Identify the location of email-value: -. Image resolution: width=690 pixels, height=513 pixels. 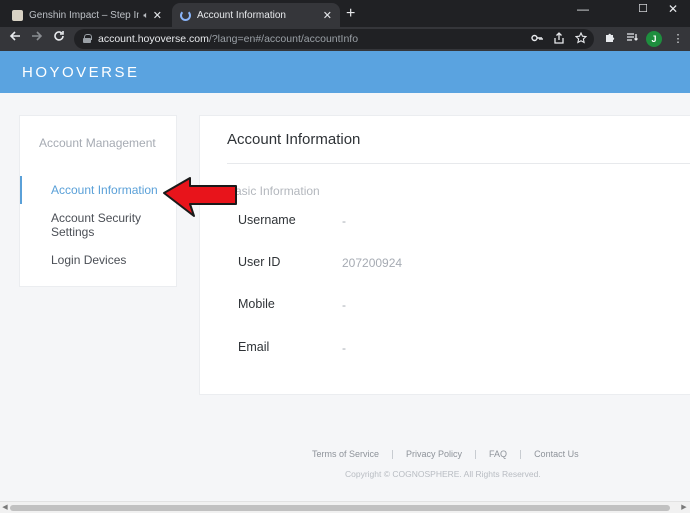
(344, 348).